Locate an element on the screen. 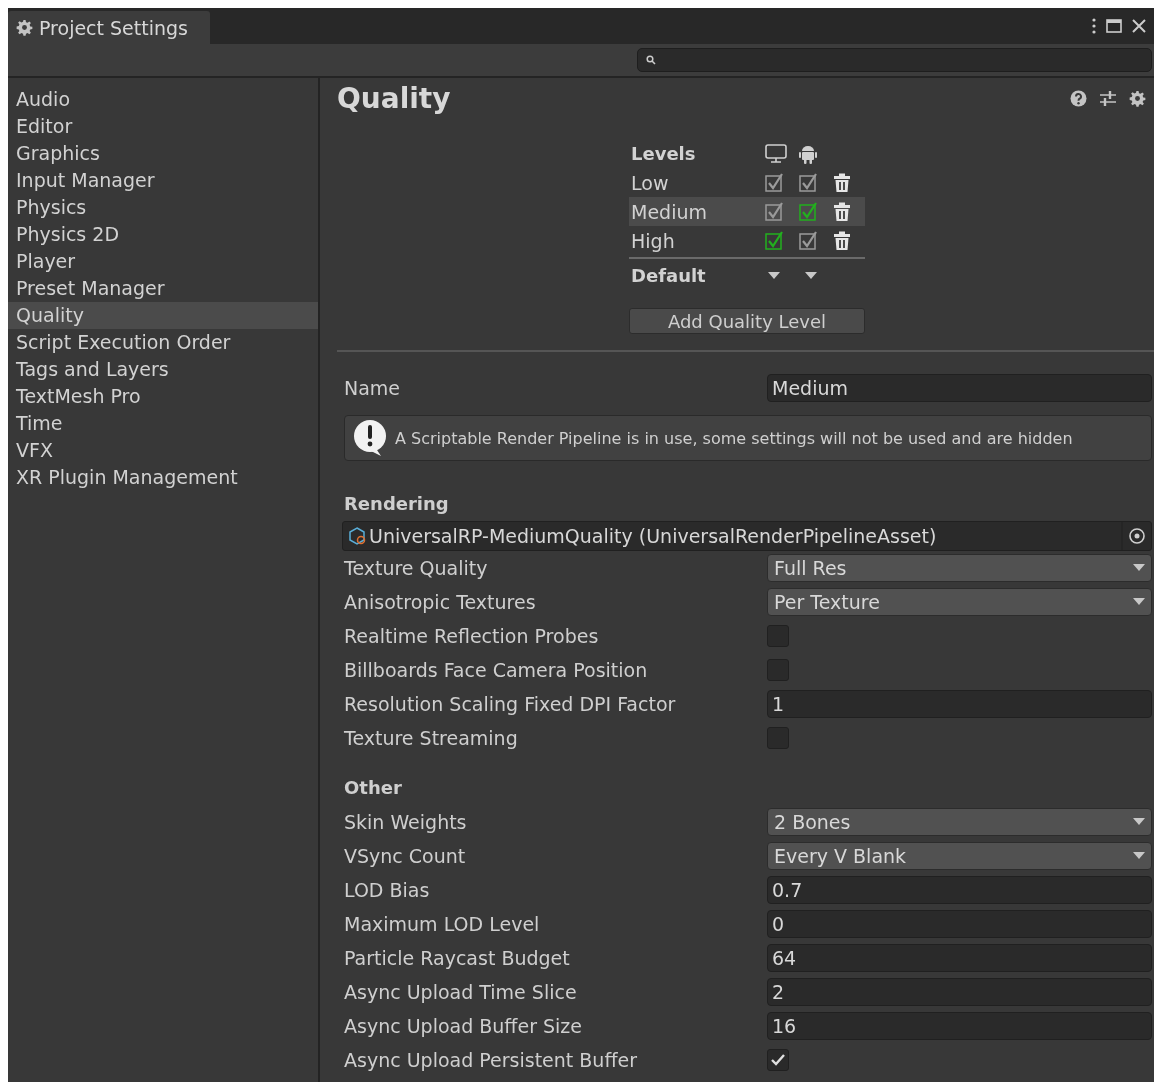  property-label: Anisotropic Textures is located at coordinates (440, 602).